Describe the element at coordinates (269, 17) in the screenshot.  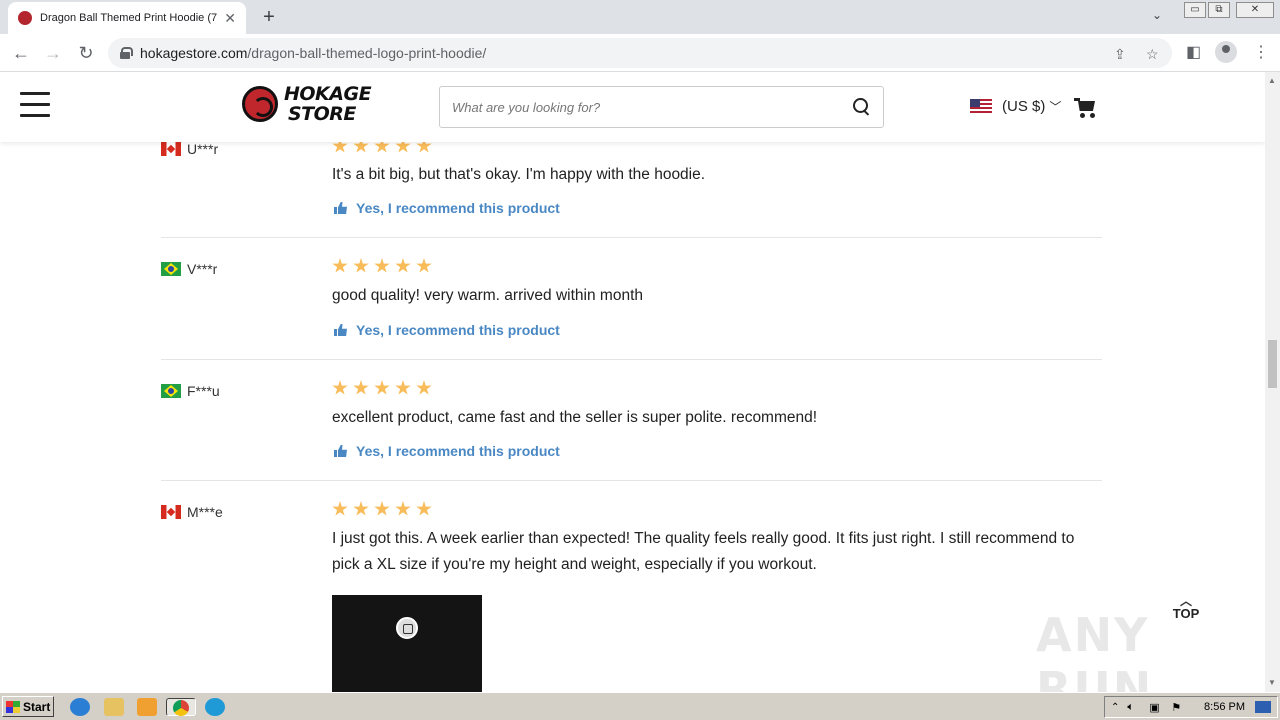
I see `new-tab-icon: +` at that location.